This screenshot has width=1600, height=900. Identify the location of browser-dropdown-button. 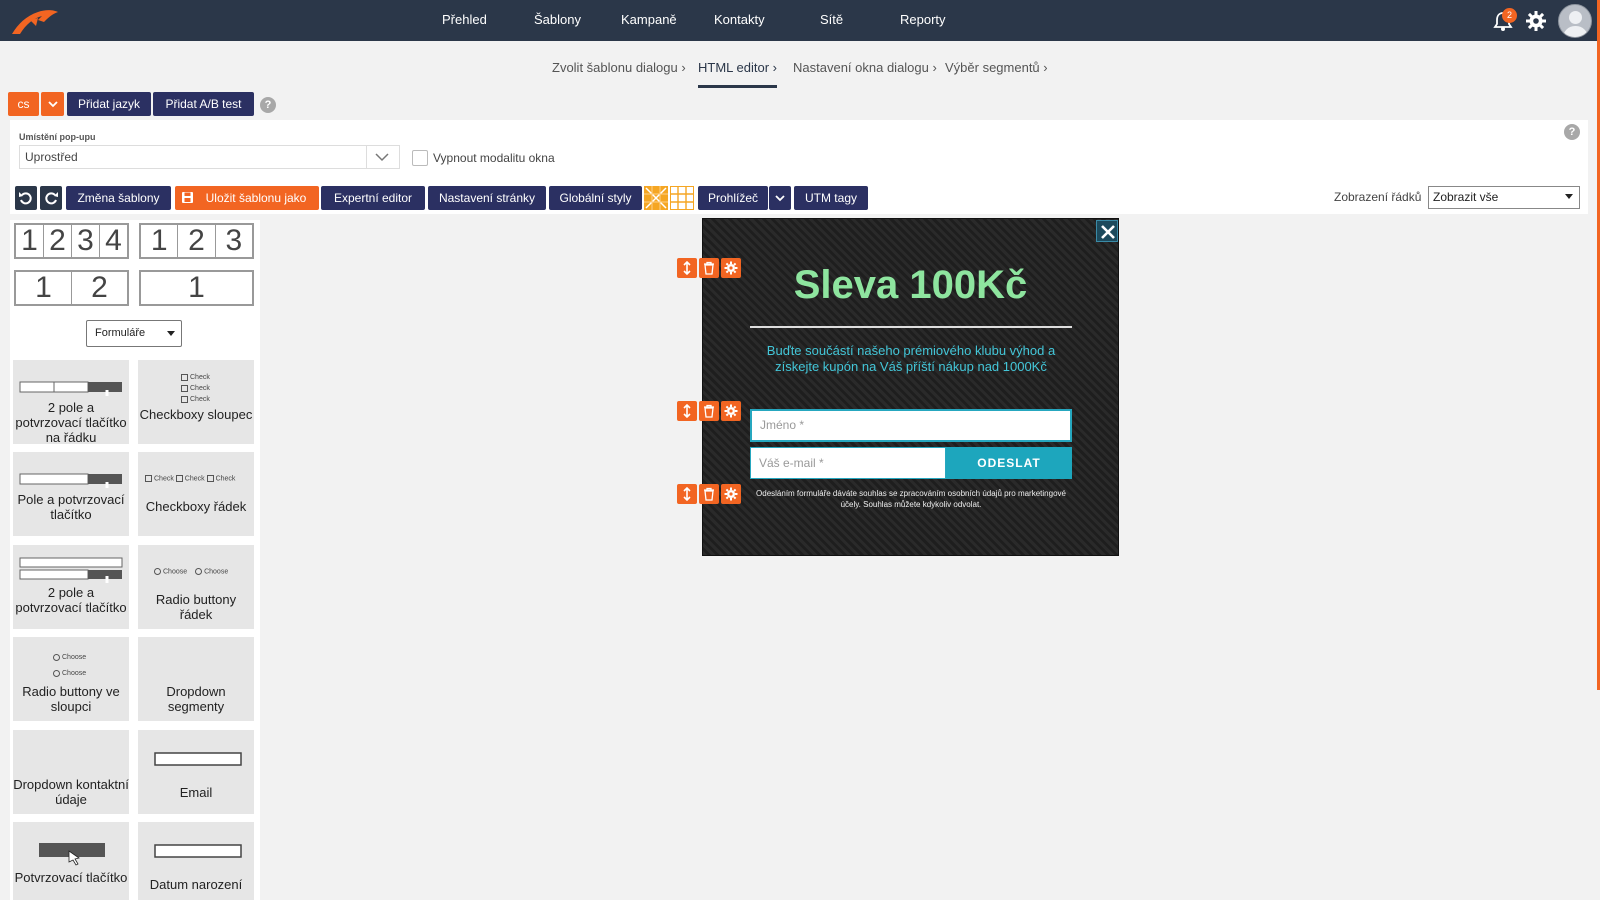
(780, 198).